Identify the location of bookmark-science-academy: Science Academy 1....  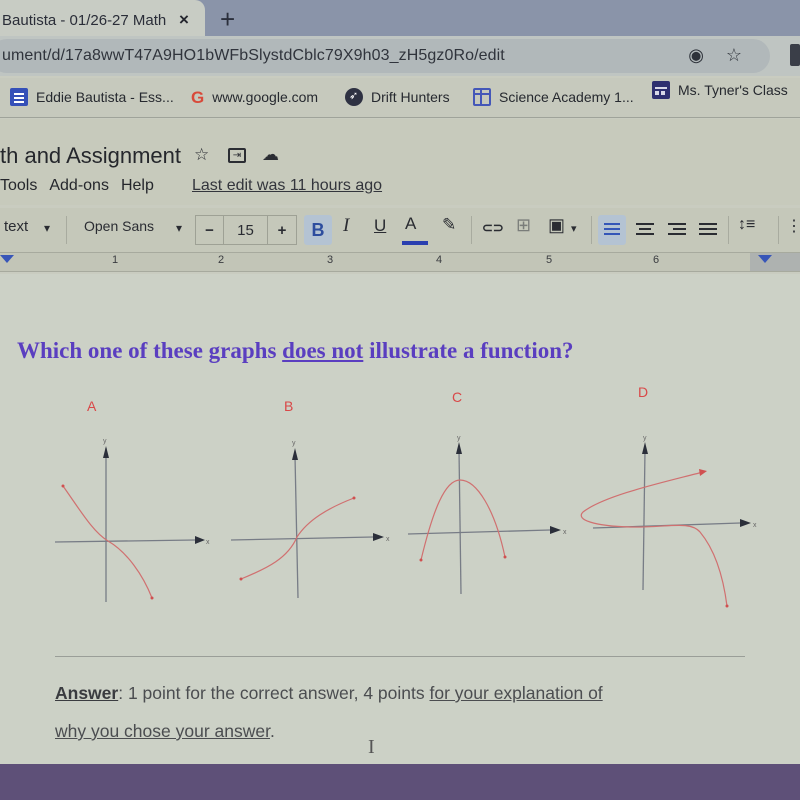
(553, 97).